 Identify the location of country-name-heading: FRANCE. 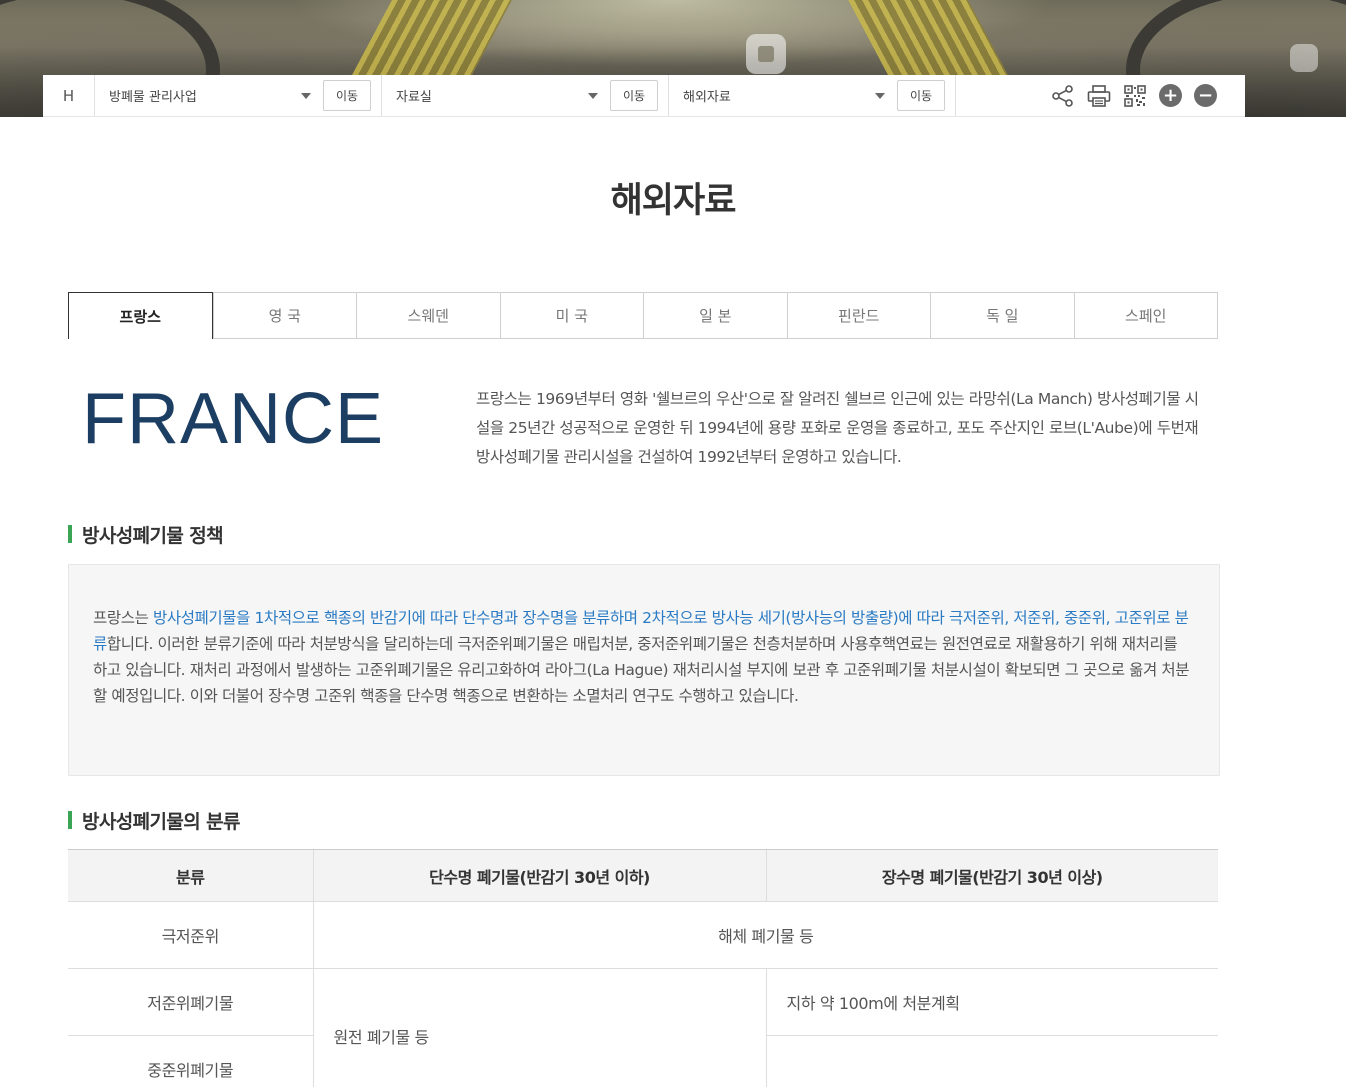
(233, 419).